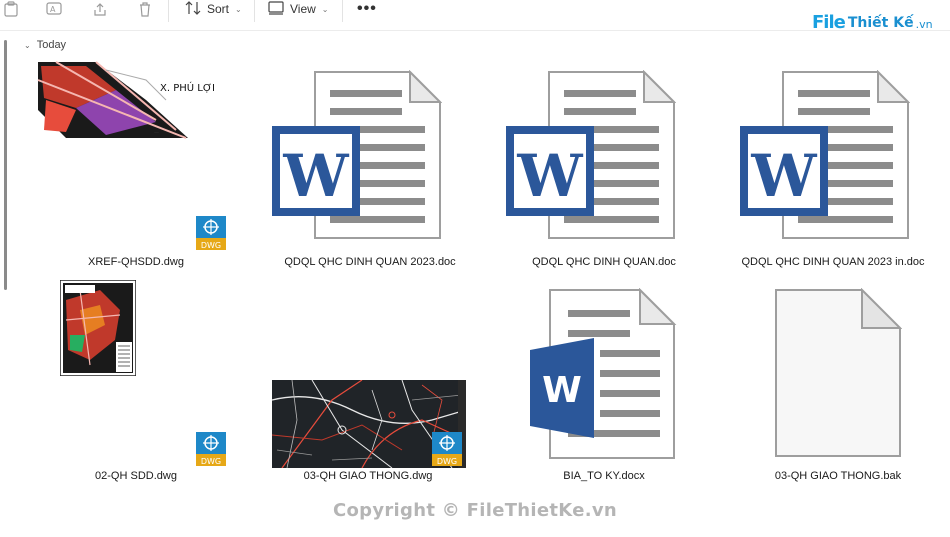 This screenshot has width=950, height=537. Describe the element at coordinates (880, 22) in the screenshot. I see `brand-logo-text: Thiết Kế` at that location.